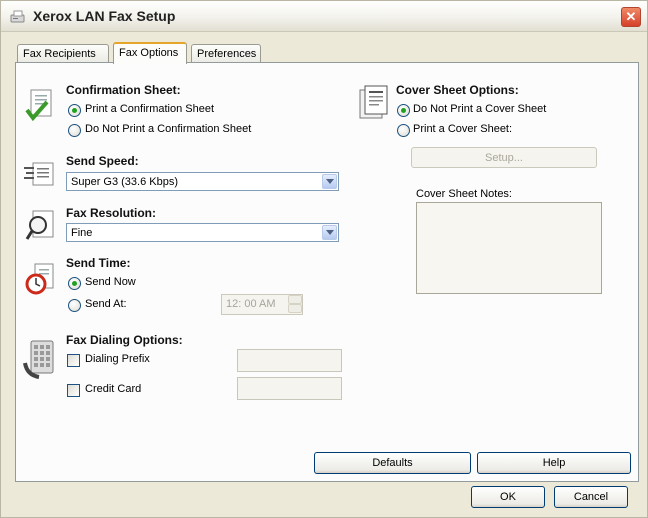 This screenshot has width=648, height=518. Describe the element at coordinates (73, 360) in the screenshot. I see `dialing-prefix-checkbox` at that location.